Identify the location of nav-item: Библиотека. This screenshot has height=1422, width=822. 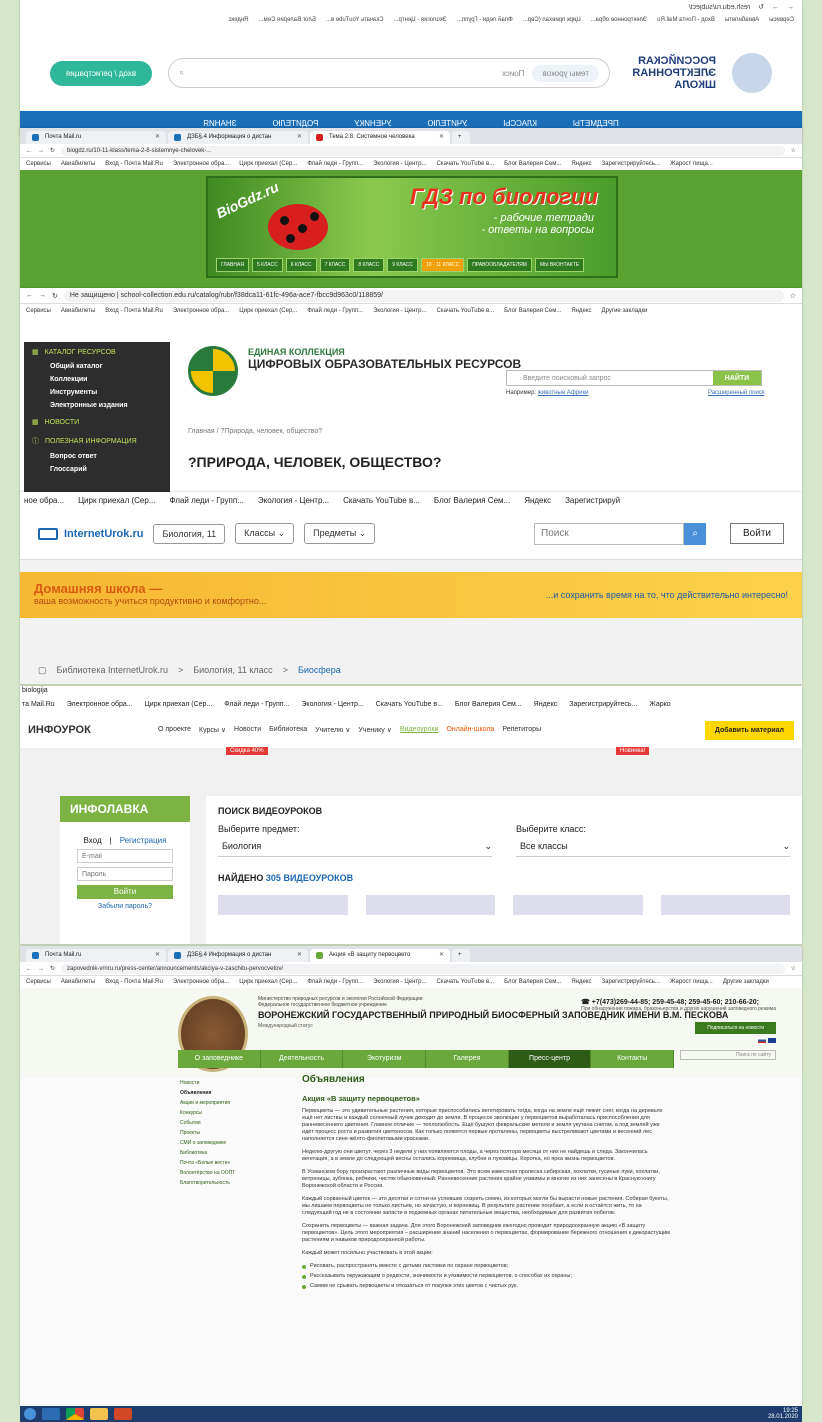
(288, 730).